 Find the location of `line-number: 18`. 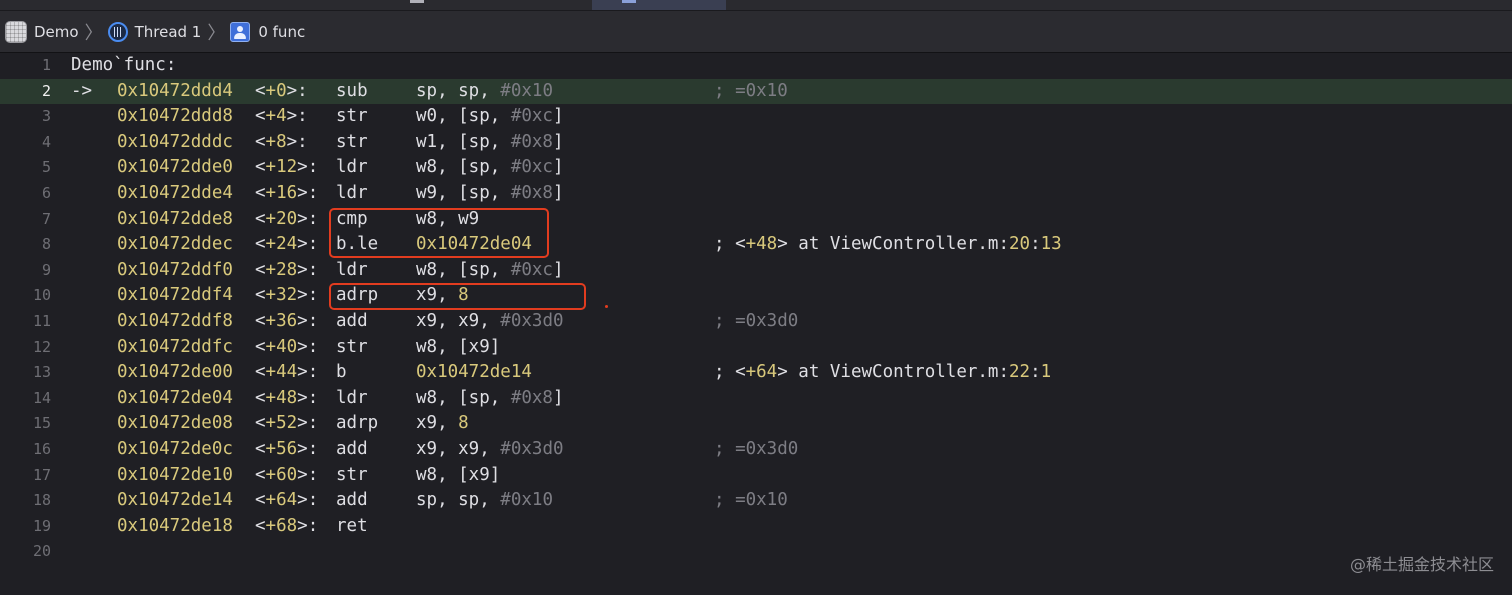

line-number: 18 is located at coordinates (25, 501).